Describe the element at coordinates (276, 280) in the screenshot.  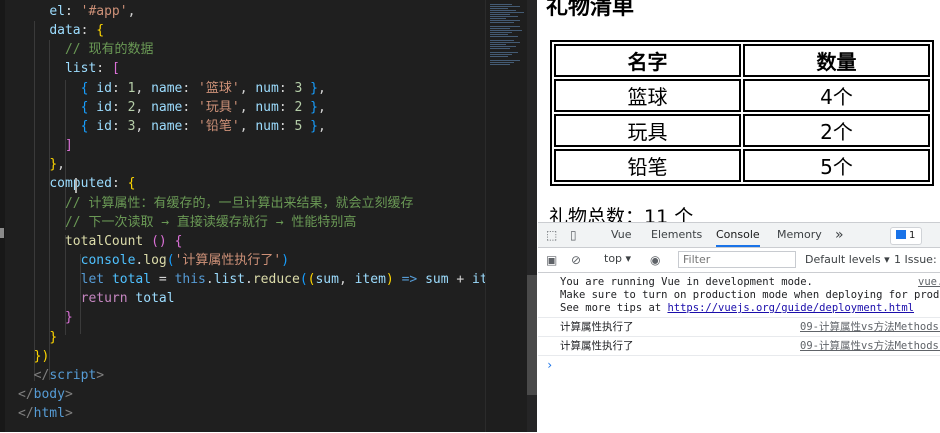
I see `code-token: reduce` at that location.